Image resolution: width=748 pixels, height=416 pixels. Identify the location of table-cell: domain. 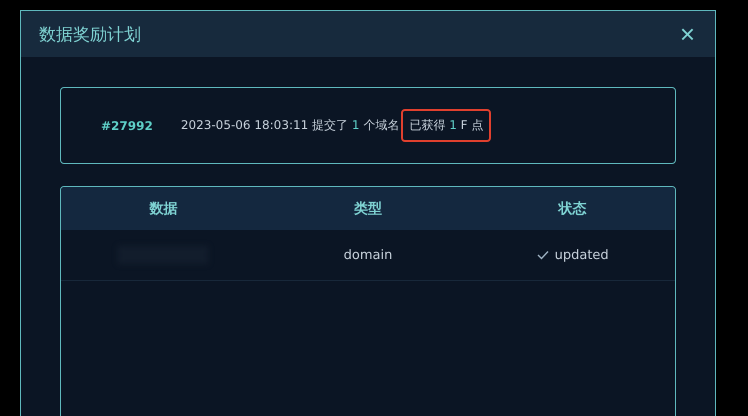
(368, 255).